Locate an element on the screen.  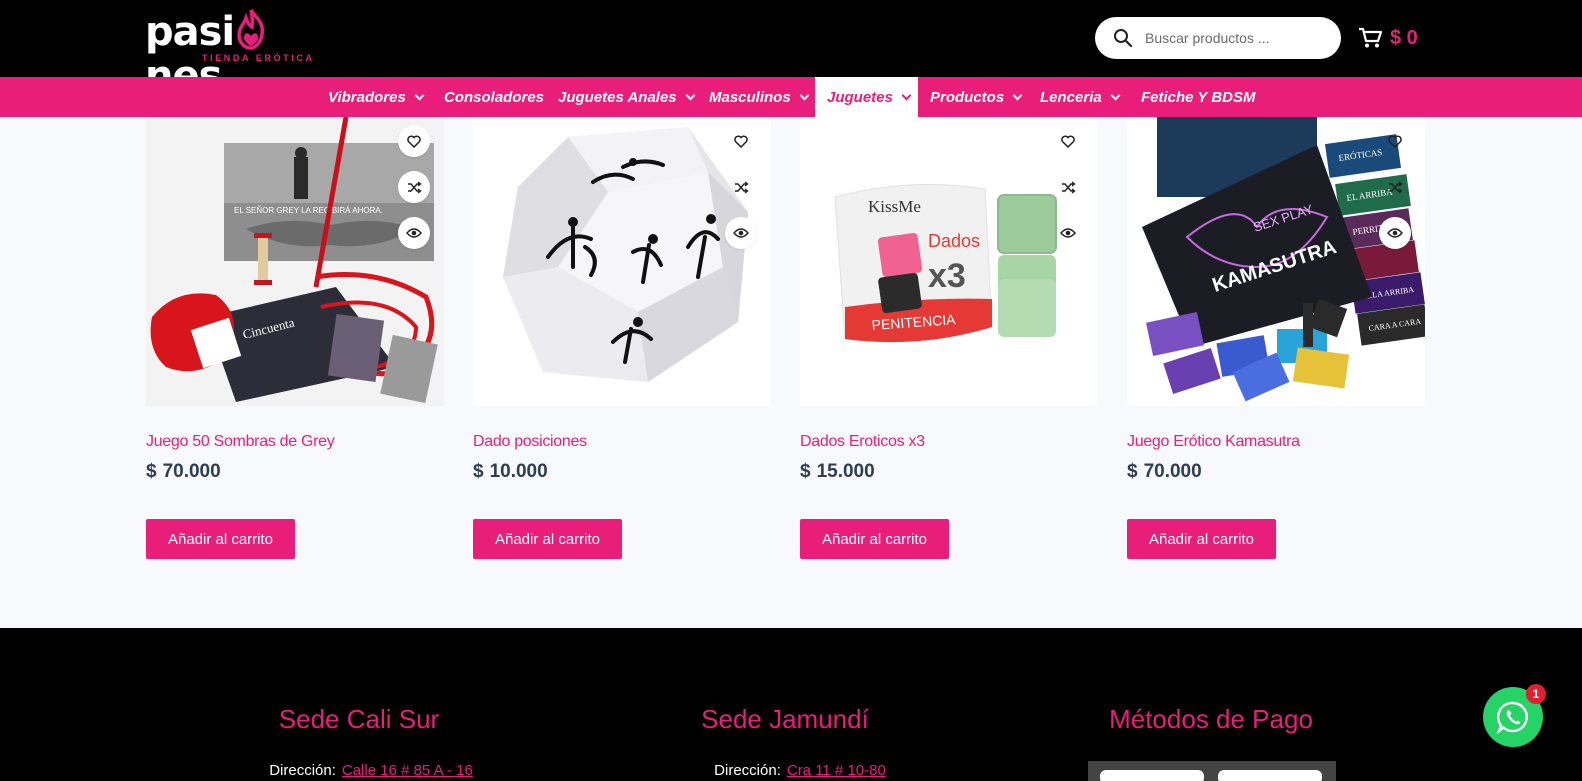
price-value: 10.000 is located at coordinates (518, 471).